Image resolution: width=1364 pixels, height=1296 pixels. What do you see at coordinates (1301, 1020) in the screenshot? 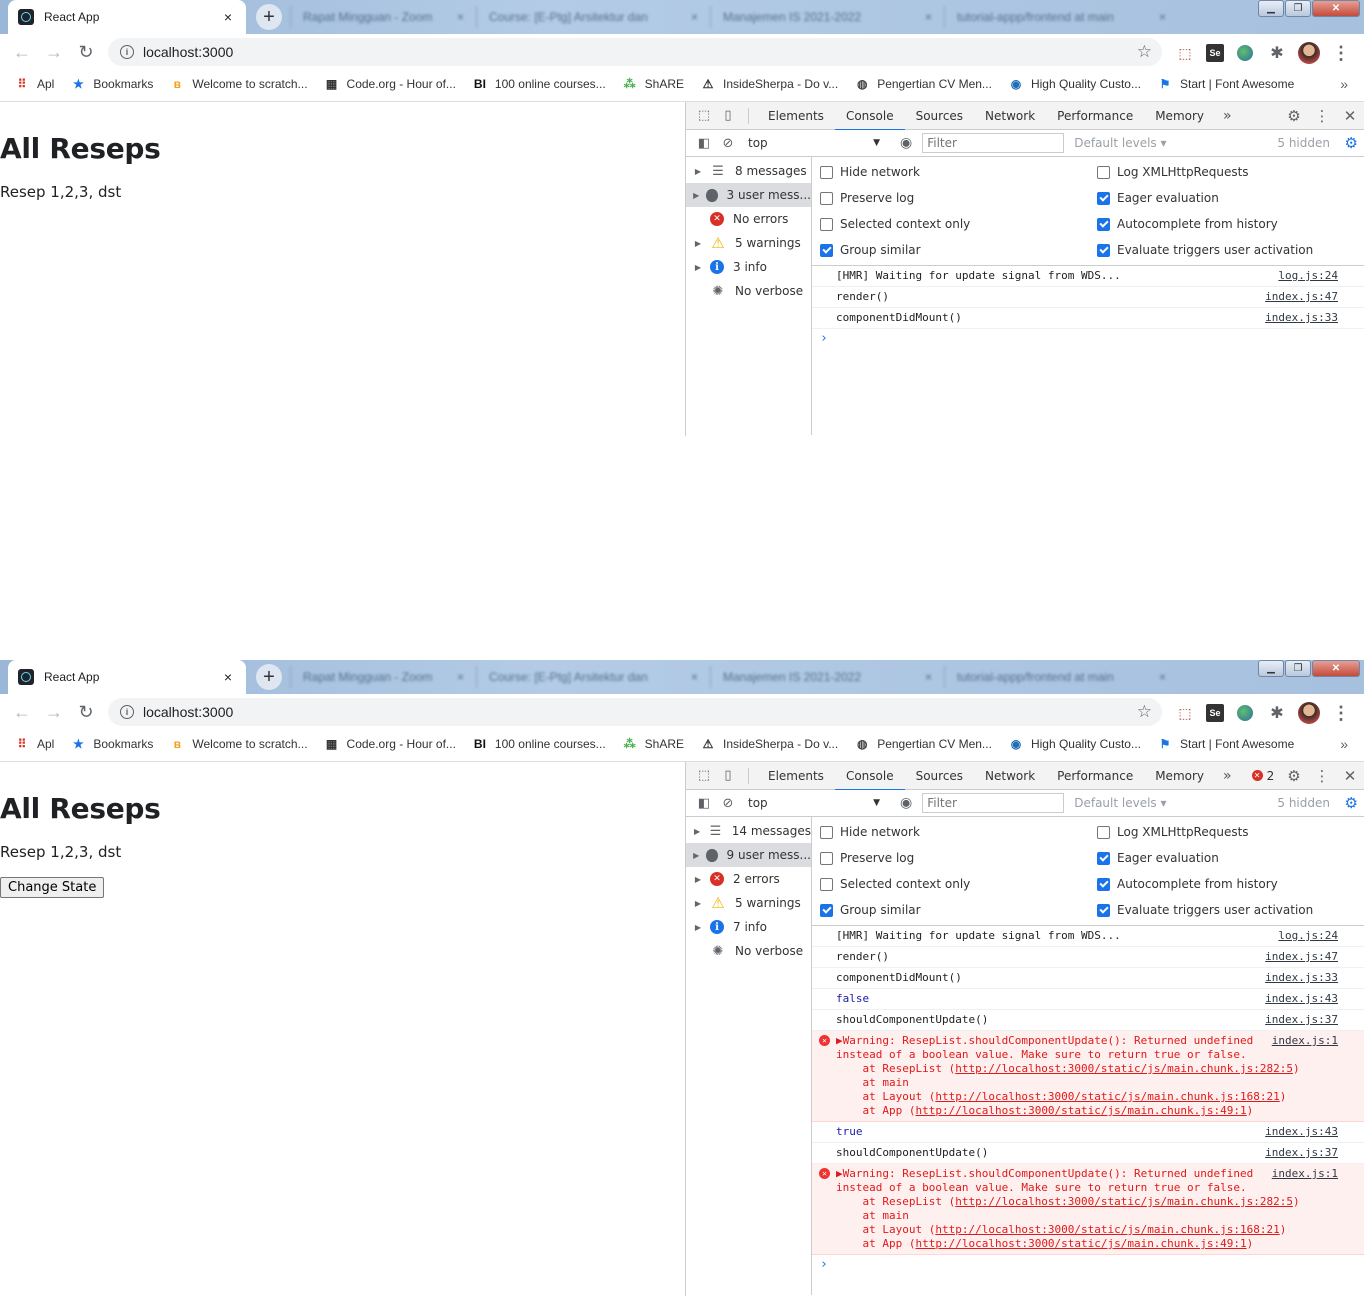
I see `source-link: index.js:37` at bounding box center [1301, 1020].